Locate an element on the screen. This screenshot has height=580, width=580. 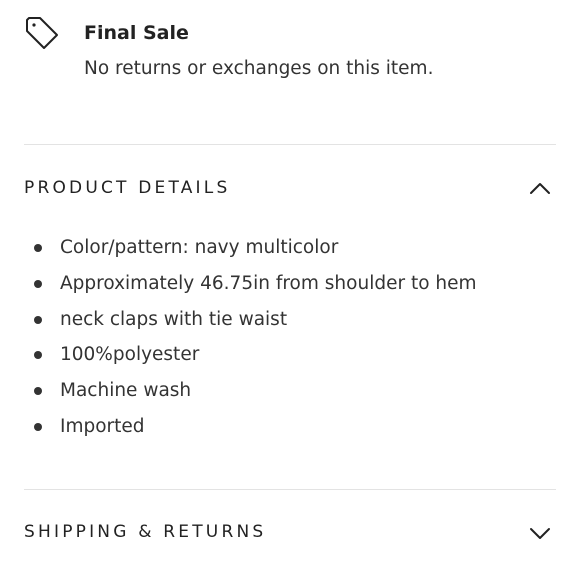
list-item: 100%polyester is located at coordinates (290, 355).